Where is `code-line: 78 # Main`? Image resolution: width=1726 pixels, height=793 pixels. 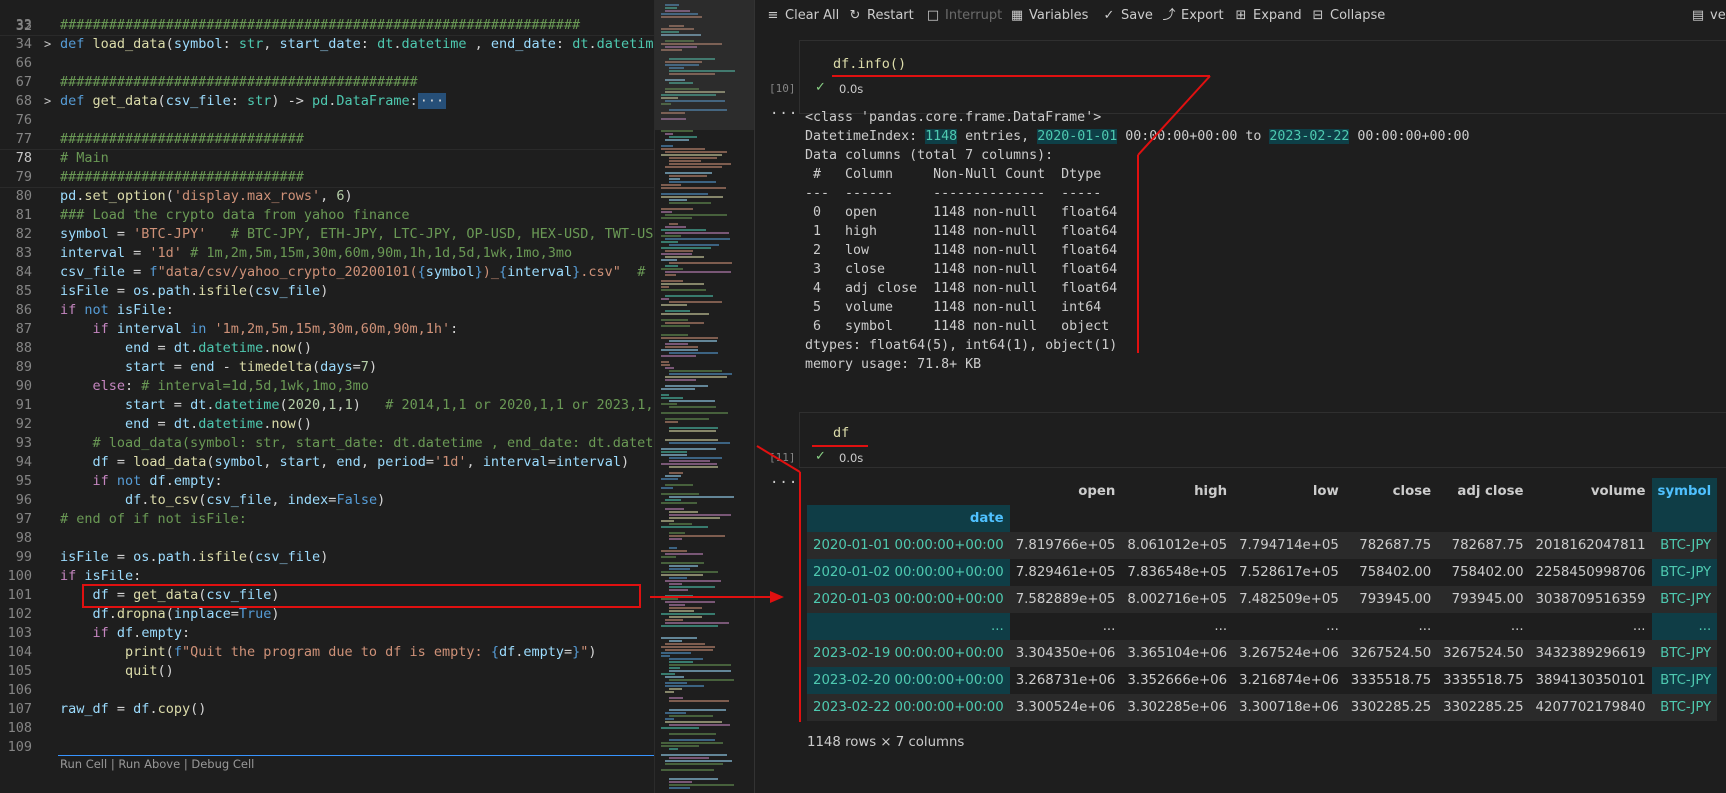 code-line: 78 # Main is located at coordinates (327, 158).